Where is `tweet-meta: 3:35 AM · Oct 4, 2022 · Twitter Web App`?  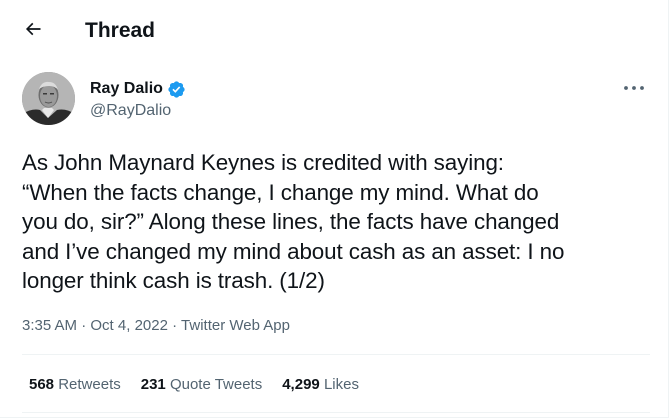
tweet-meta: 3:35 AM · Oct 4, 2022 · Twitter Web App is located at coordinates (156, 326).